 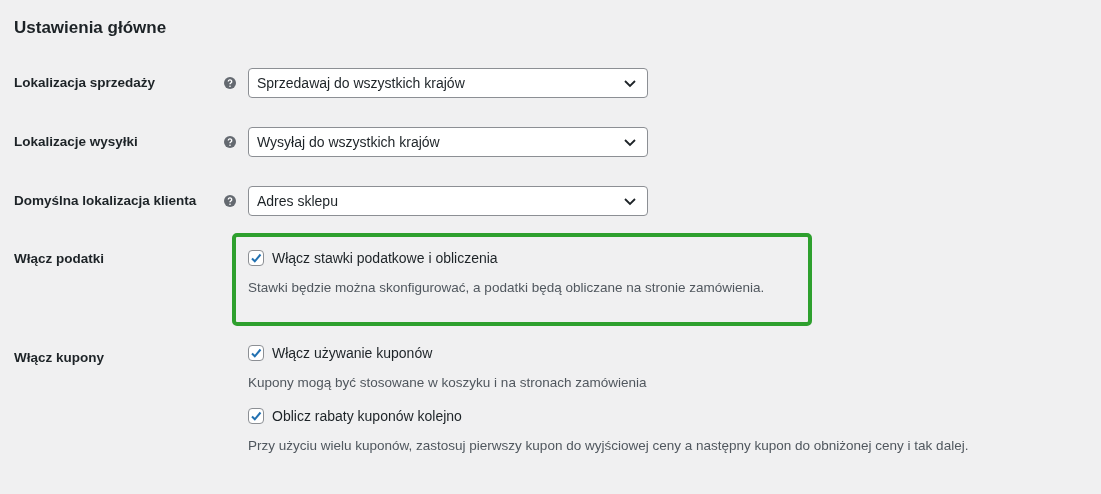 What do you see at coordinates (448, 201) in the screenshot?
I see `dropdown-select: Adres sklepu` at bounding box center [448, 201].